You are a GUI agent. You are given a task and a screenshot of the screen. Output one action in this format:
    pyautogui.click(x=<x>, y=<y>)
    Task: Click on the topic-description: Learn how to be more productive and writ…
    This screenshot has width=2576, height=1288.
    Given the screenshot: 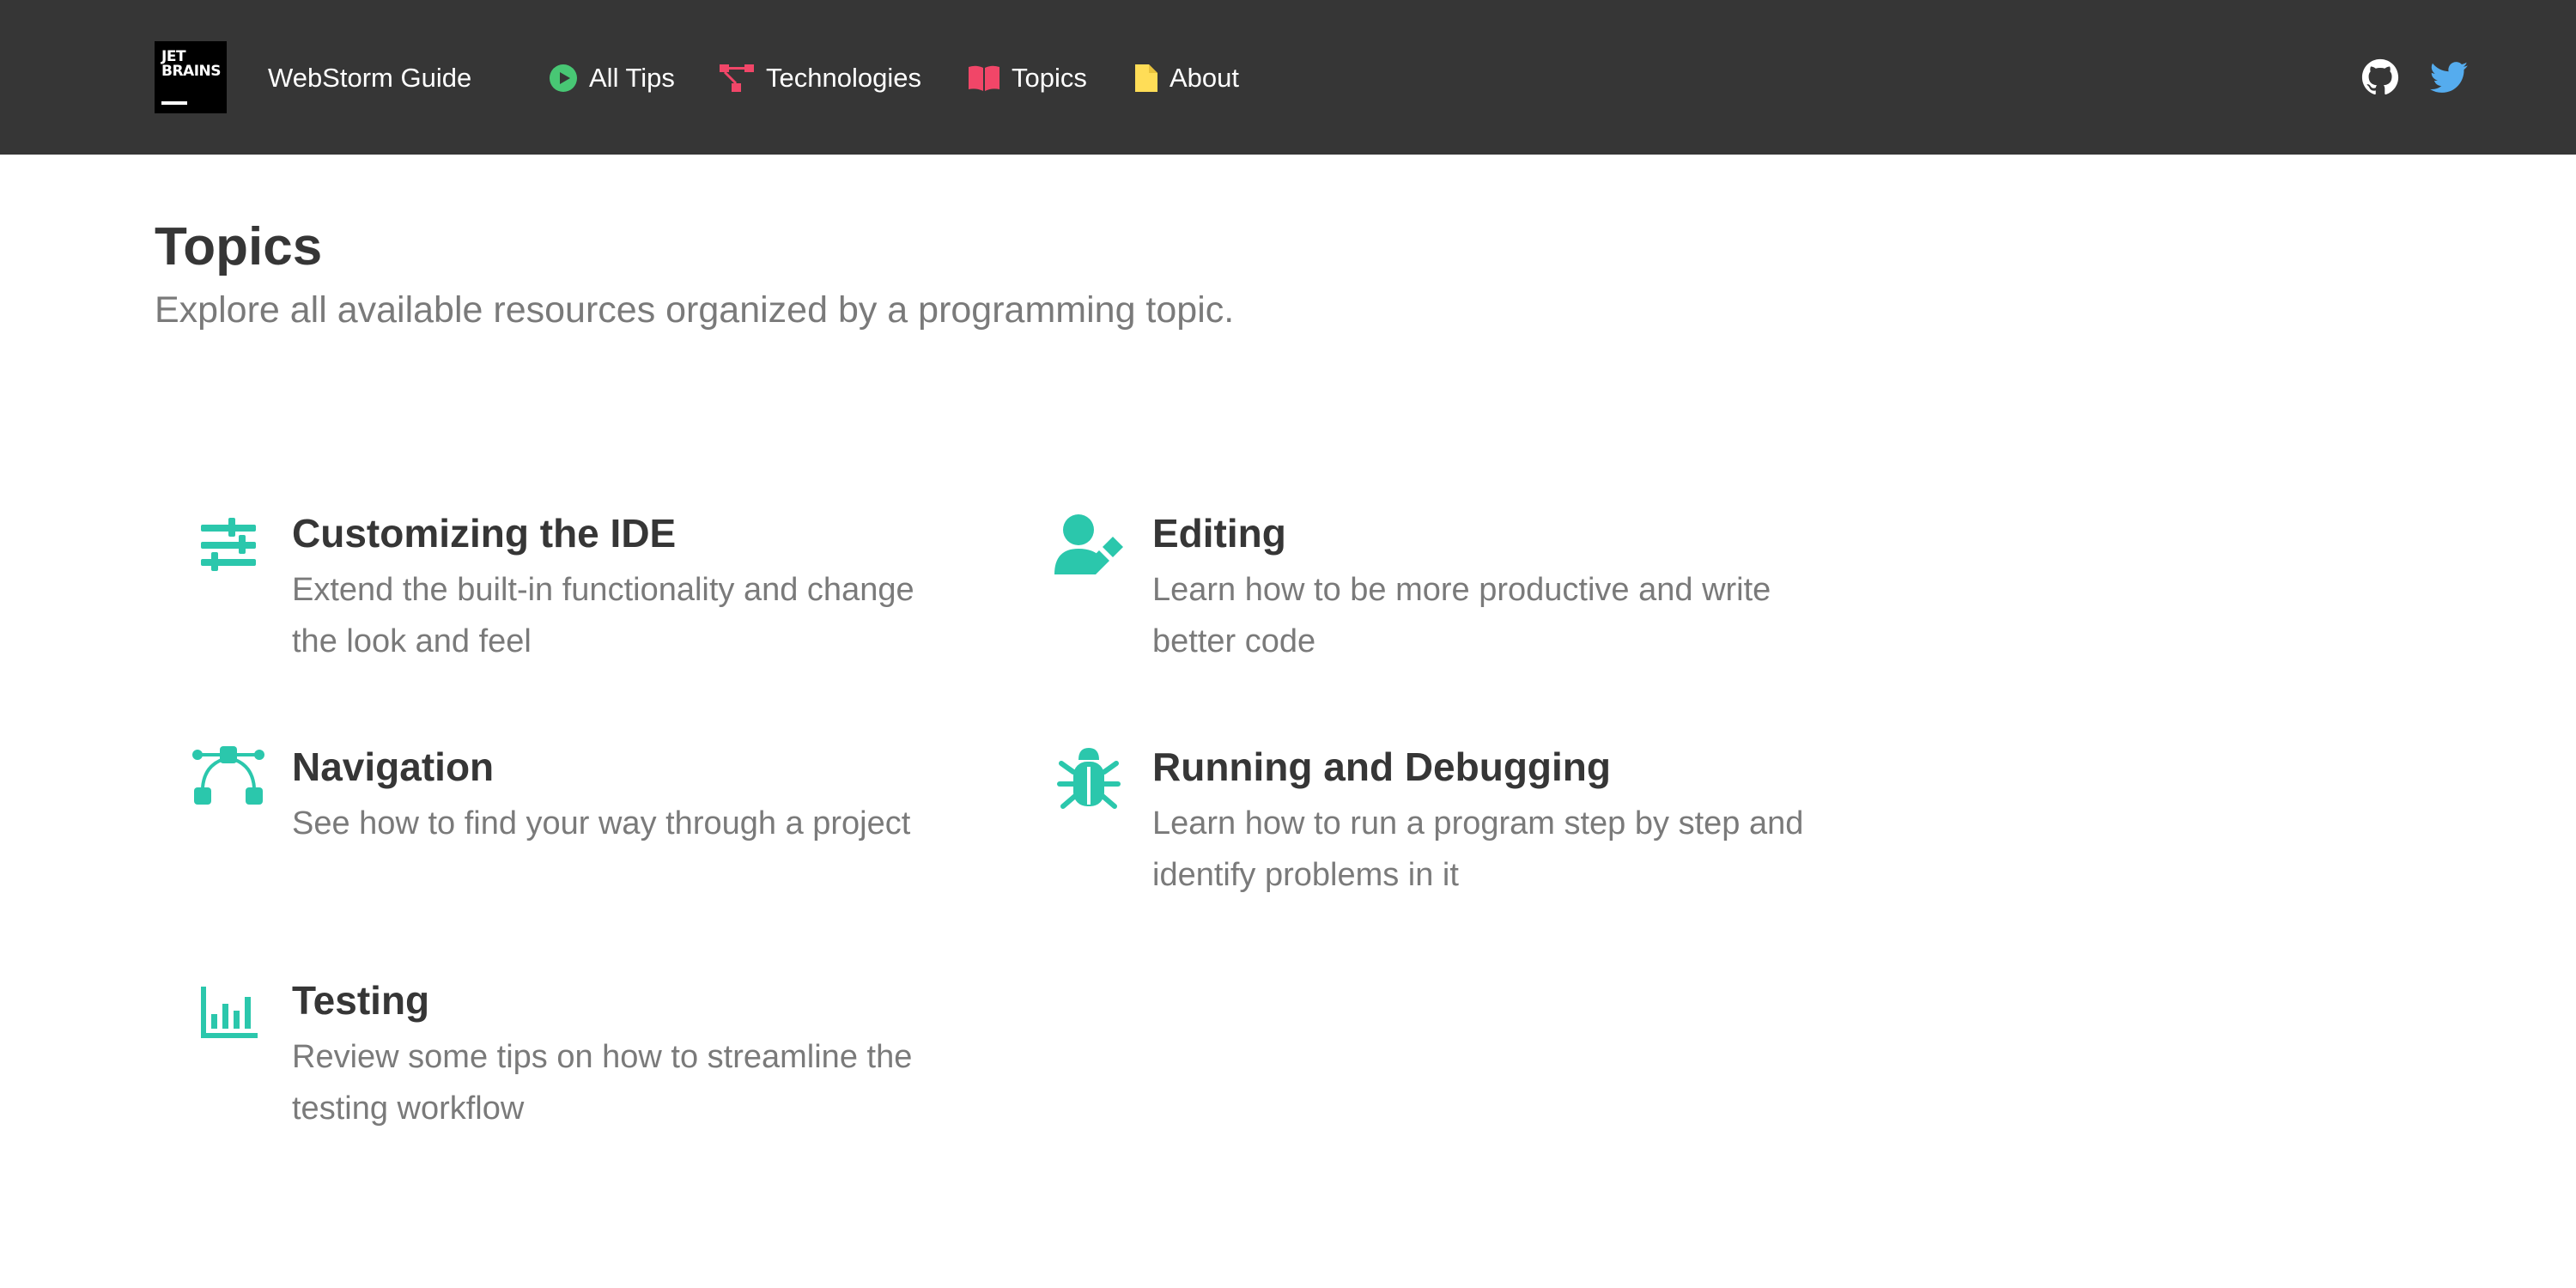 What is the action you would take?
    pyautogui.click(x=1462, y=616)
    